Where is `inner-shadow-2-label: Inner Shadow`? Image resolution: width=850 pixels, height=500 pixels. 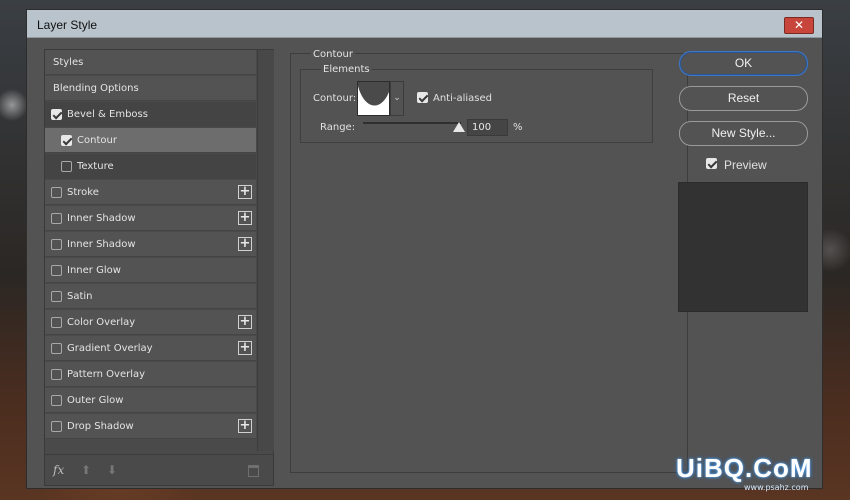
inner-shadow-2-label: Inner Shadow is located at coordinates (101, 244).